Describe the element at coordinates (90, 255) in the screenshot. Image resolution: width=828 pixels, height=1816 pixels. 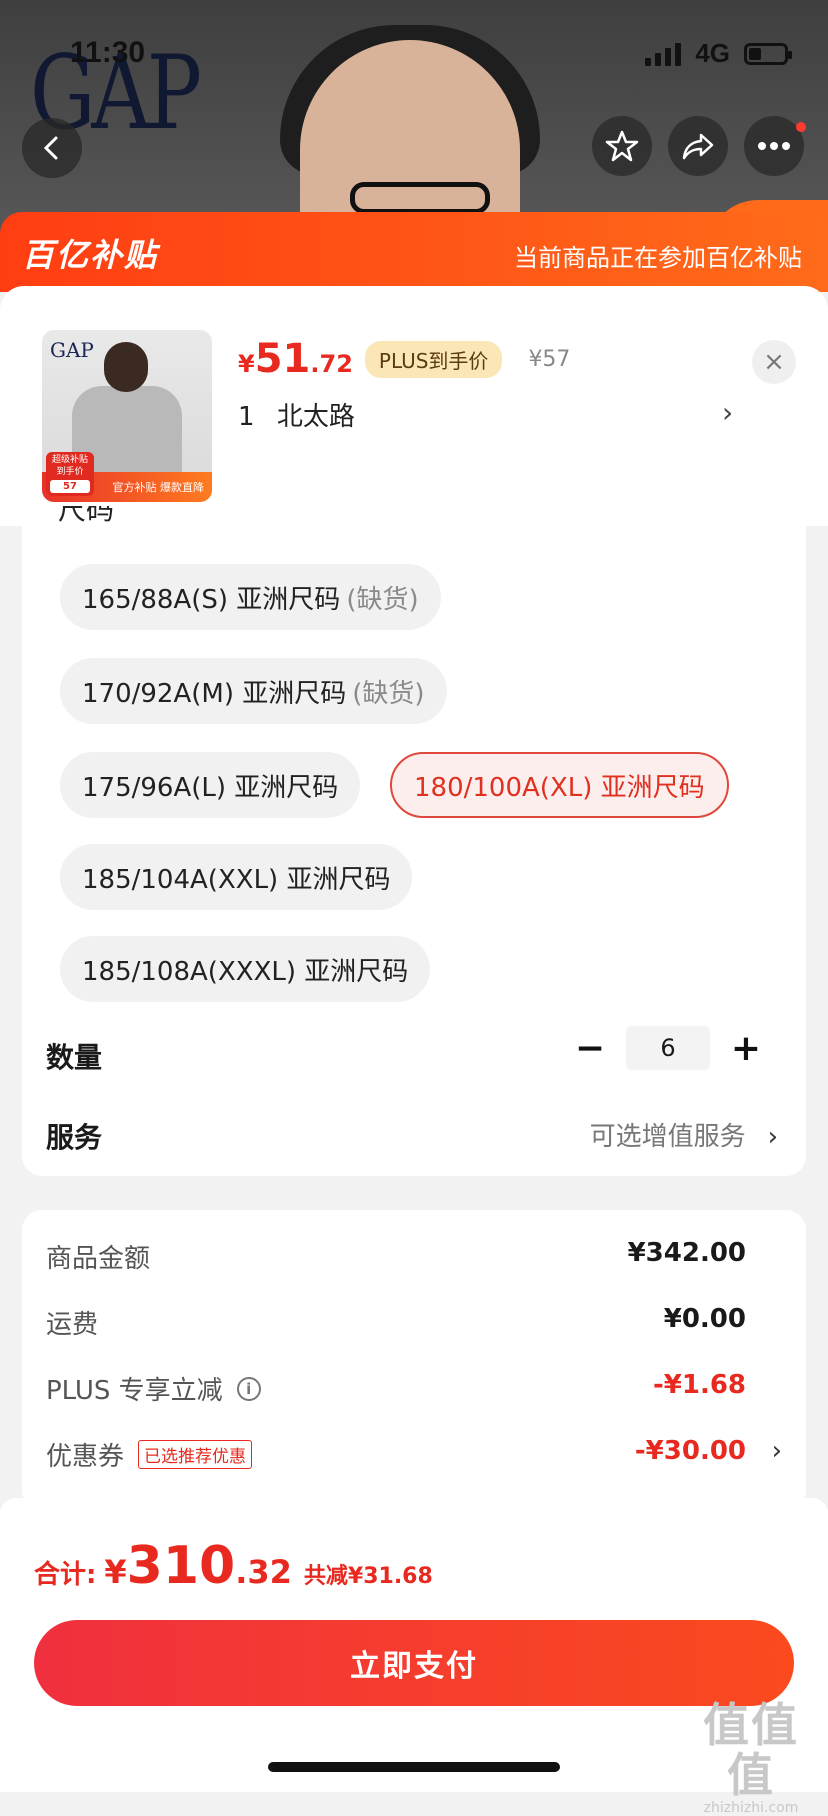
I see `banner-title: 百亿补贴` at that location.